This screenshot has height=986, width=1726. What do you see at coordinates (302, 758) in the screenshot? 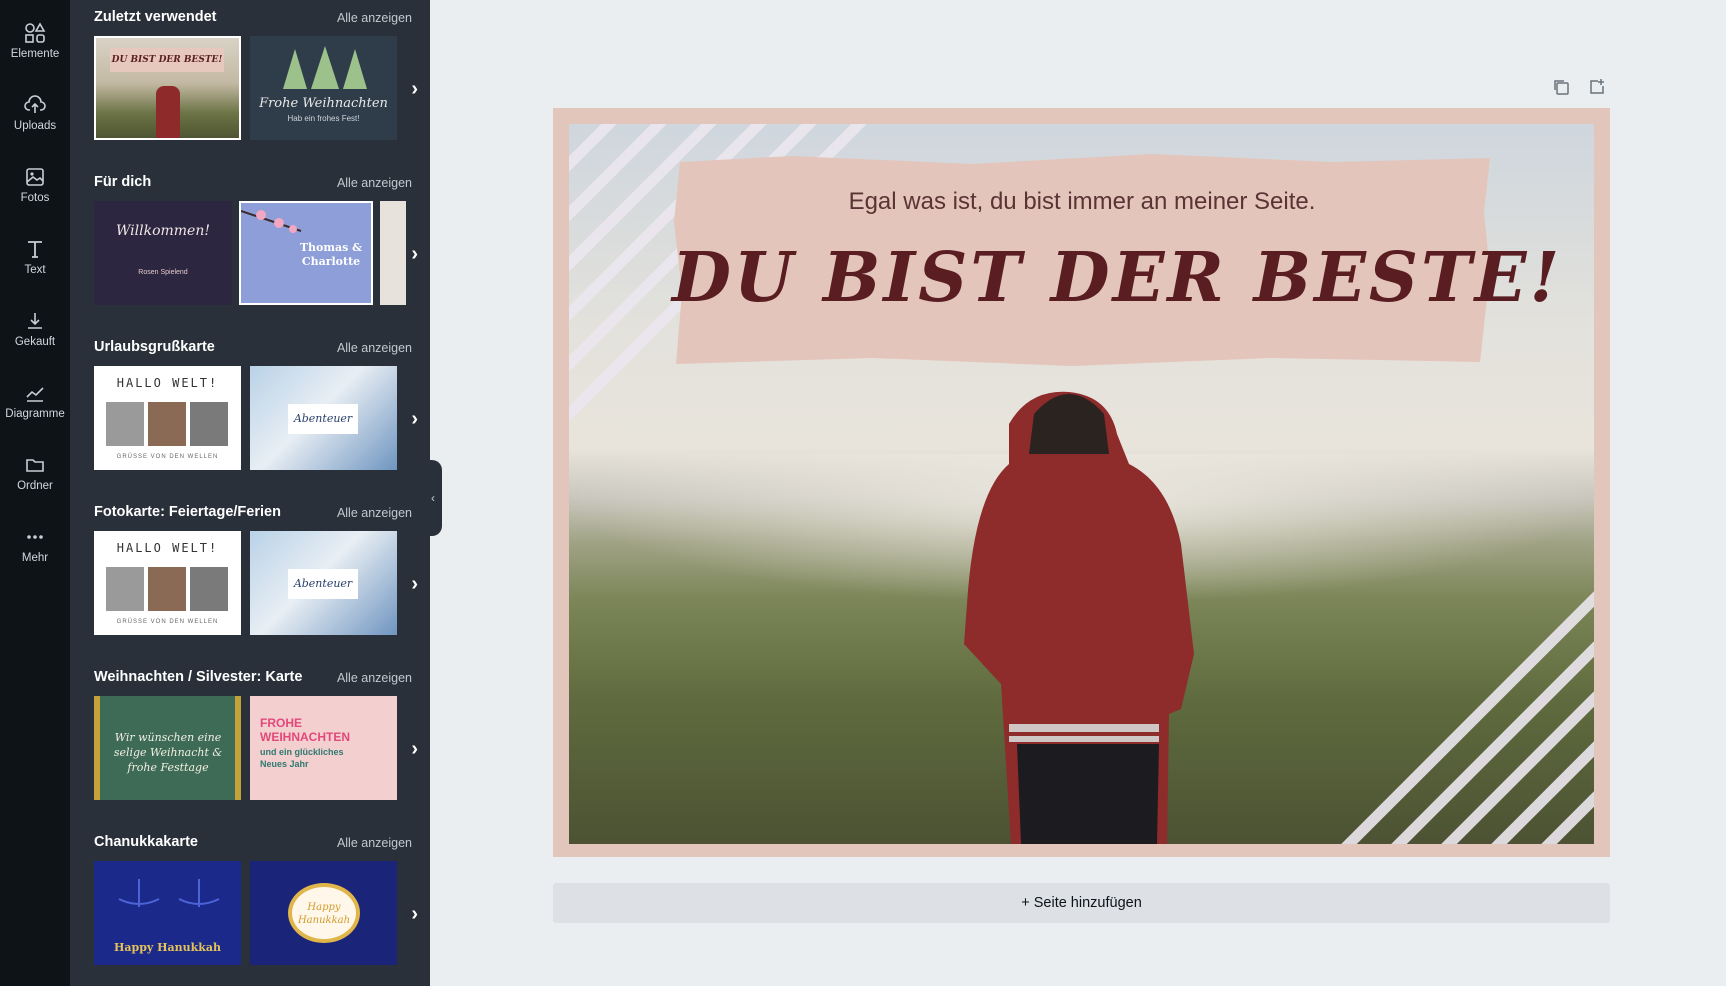
I see `thumb-subtitle: und ein glückliches Neues Jahr` at bounding box center [302, 758].